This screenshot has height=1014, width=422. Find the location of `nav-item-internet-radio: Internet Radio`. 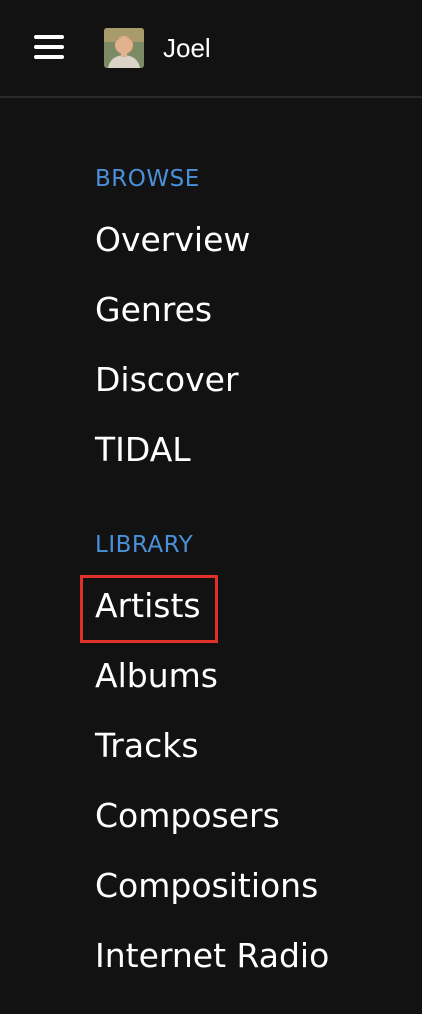

nav-item-internet-radio: Internet Radio is located at coordinates (212, 956).